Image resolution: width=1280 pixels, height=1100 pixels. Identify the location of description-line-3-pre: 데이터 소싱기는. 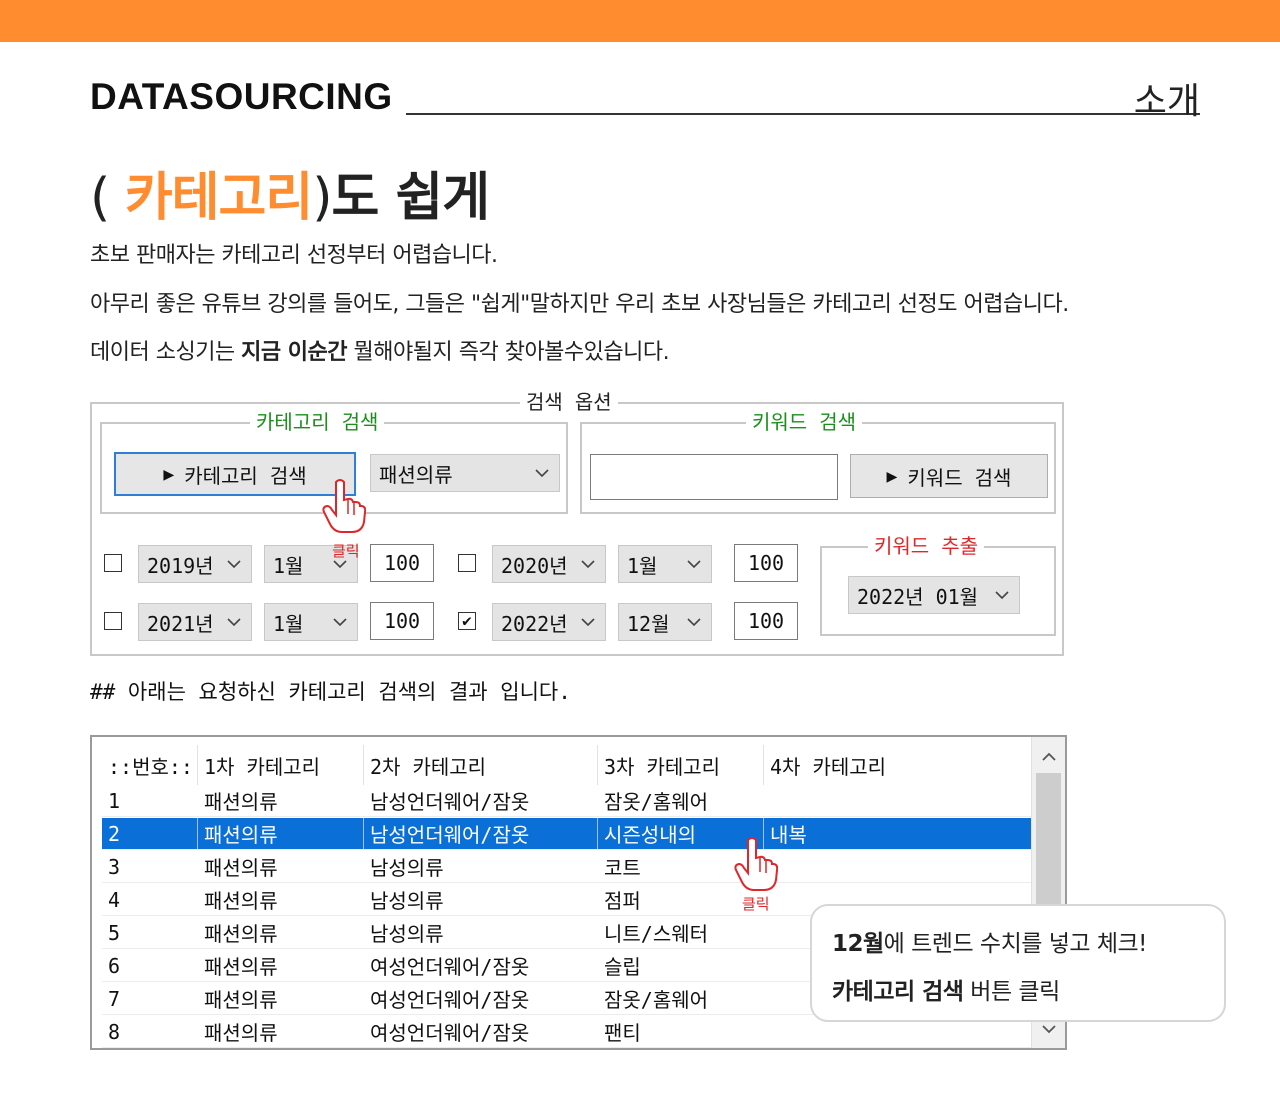
(166, 352).